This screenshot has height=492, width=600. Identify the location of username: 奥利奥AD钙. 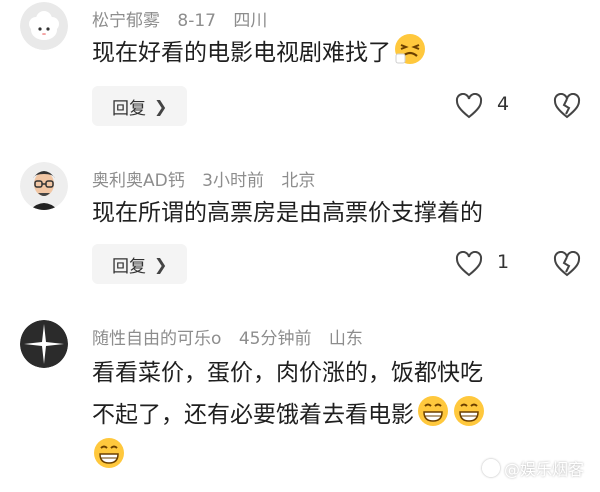
(138, 181).